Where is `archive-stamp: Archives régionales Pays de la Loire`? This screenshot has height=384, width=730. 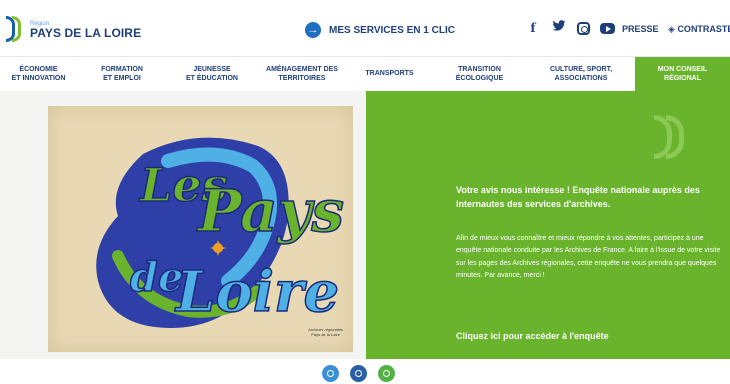 archive-stamp: Archives régionales Pays de la Loire is located at coordinates (325, 333).